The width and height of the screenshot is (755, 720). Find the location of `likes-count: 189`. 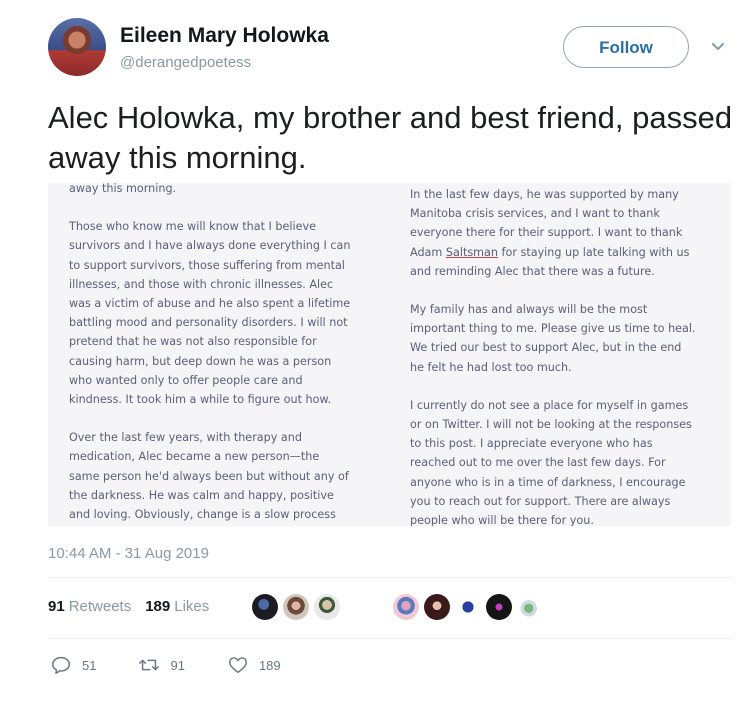

likes-count: 189 is located at coordinates (157, 606).